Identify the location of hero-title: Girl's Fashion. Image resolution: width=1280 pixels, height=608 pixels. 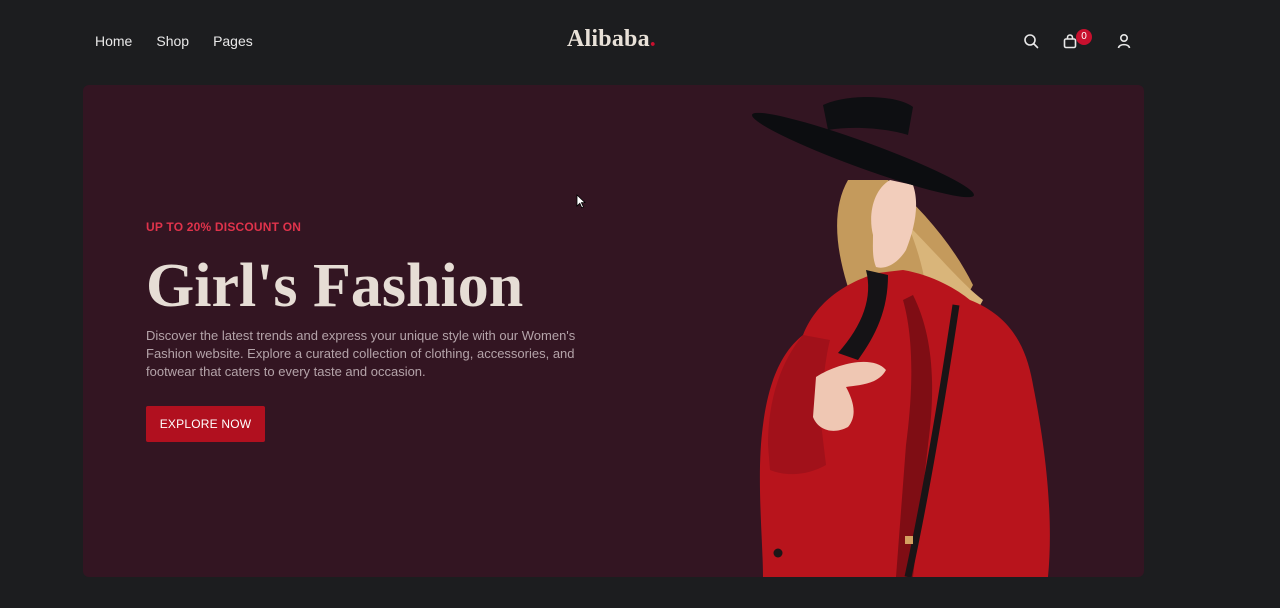
(335, 286).